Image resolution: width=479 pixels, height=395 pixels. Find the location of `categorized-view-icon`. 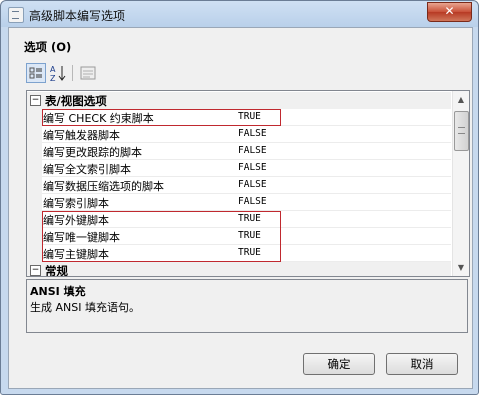

categorized-view-icon is located at coordinates (36, 73).